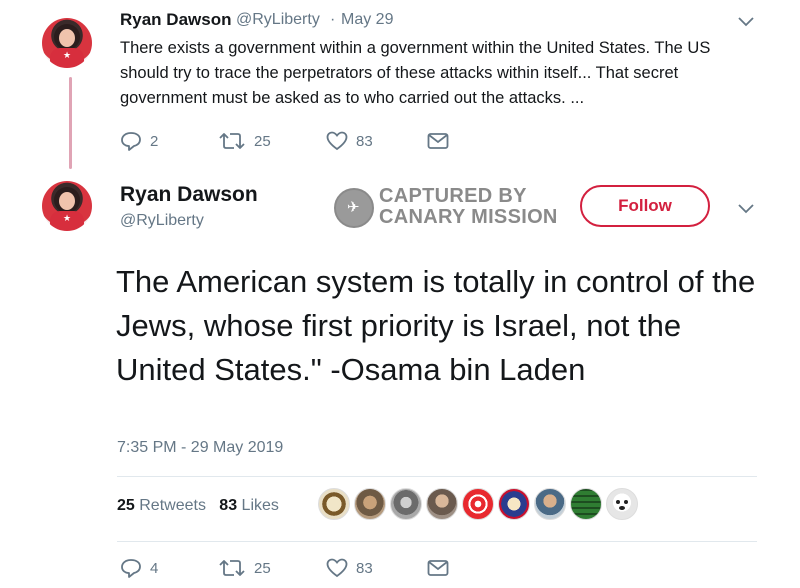 The image size is (800, 588). I want to click on canary-bird-icon: ✈, so click(354, 208).